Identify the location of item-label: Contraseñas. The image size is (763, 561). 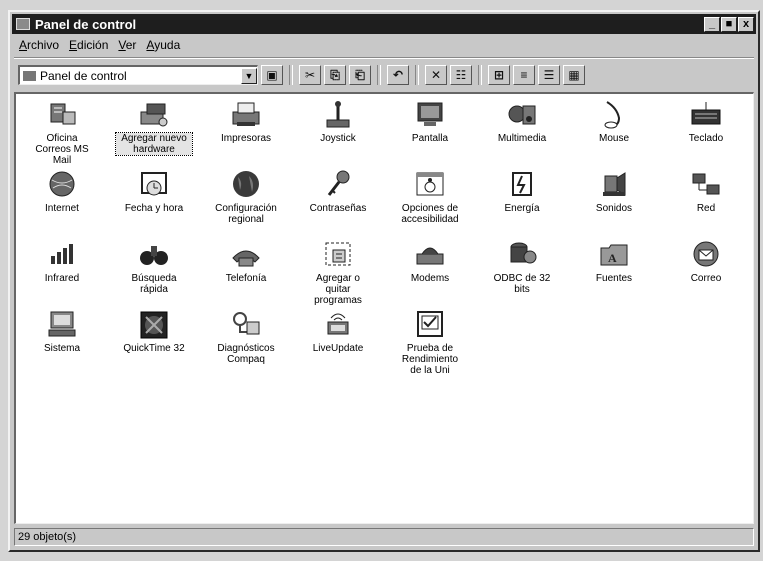
(338, 208).